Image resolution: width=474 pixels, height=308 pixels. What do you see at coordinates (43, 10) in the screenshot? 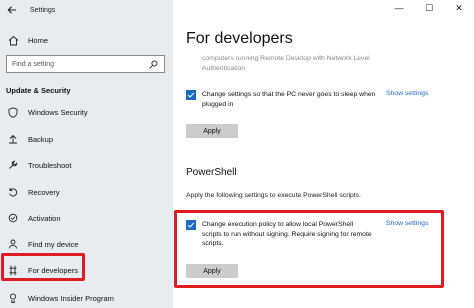
I see `app-title: Settings` at bounding box center [43, 10].